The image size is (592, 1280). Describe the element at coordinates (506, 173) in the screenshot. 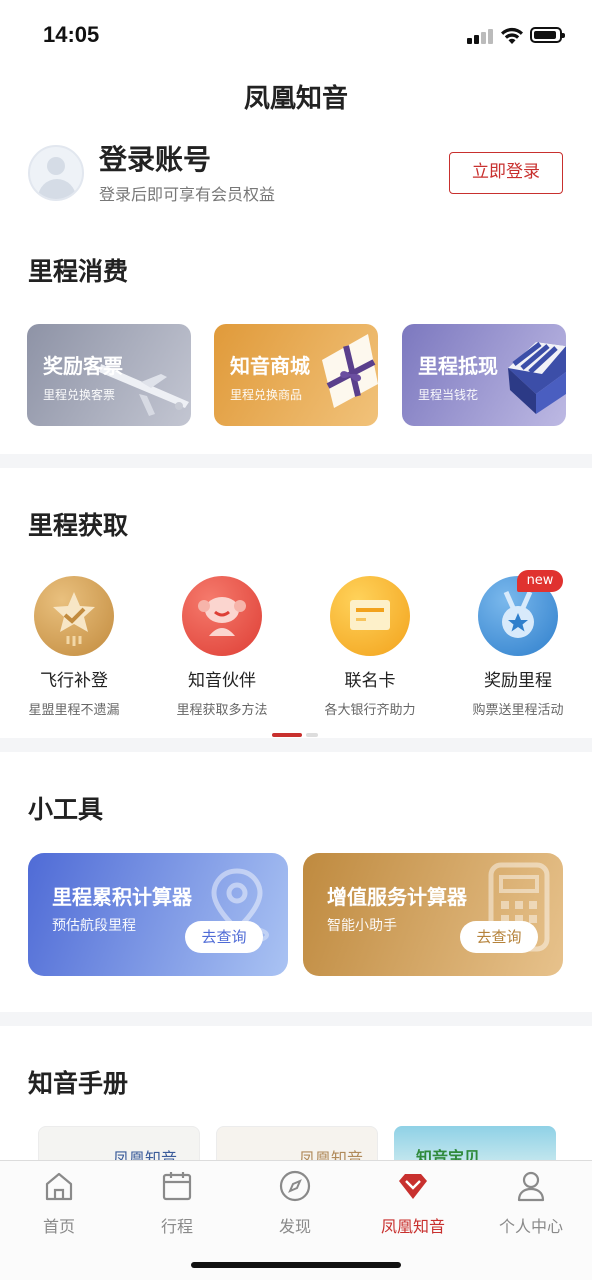

I see `login-button: 立即登录` at that location.